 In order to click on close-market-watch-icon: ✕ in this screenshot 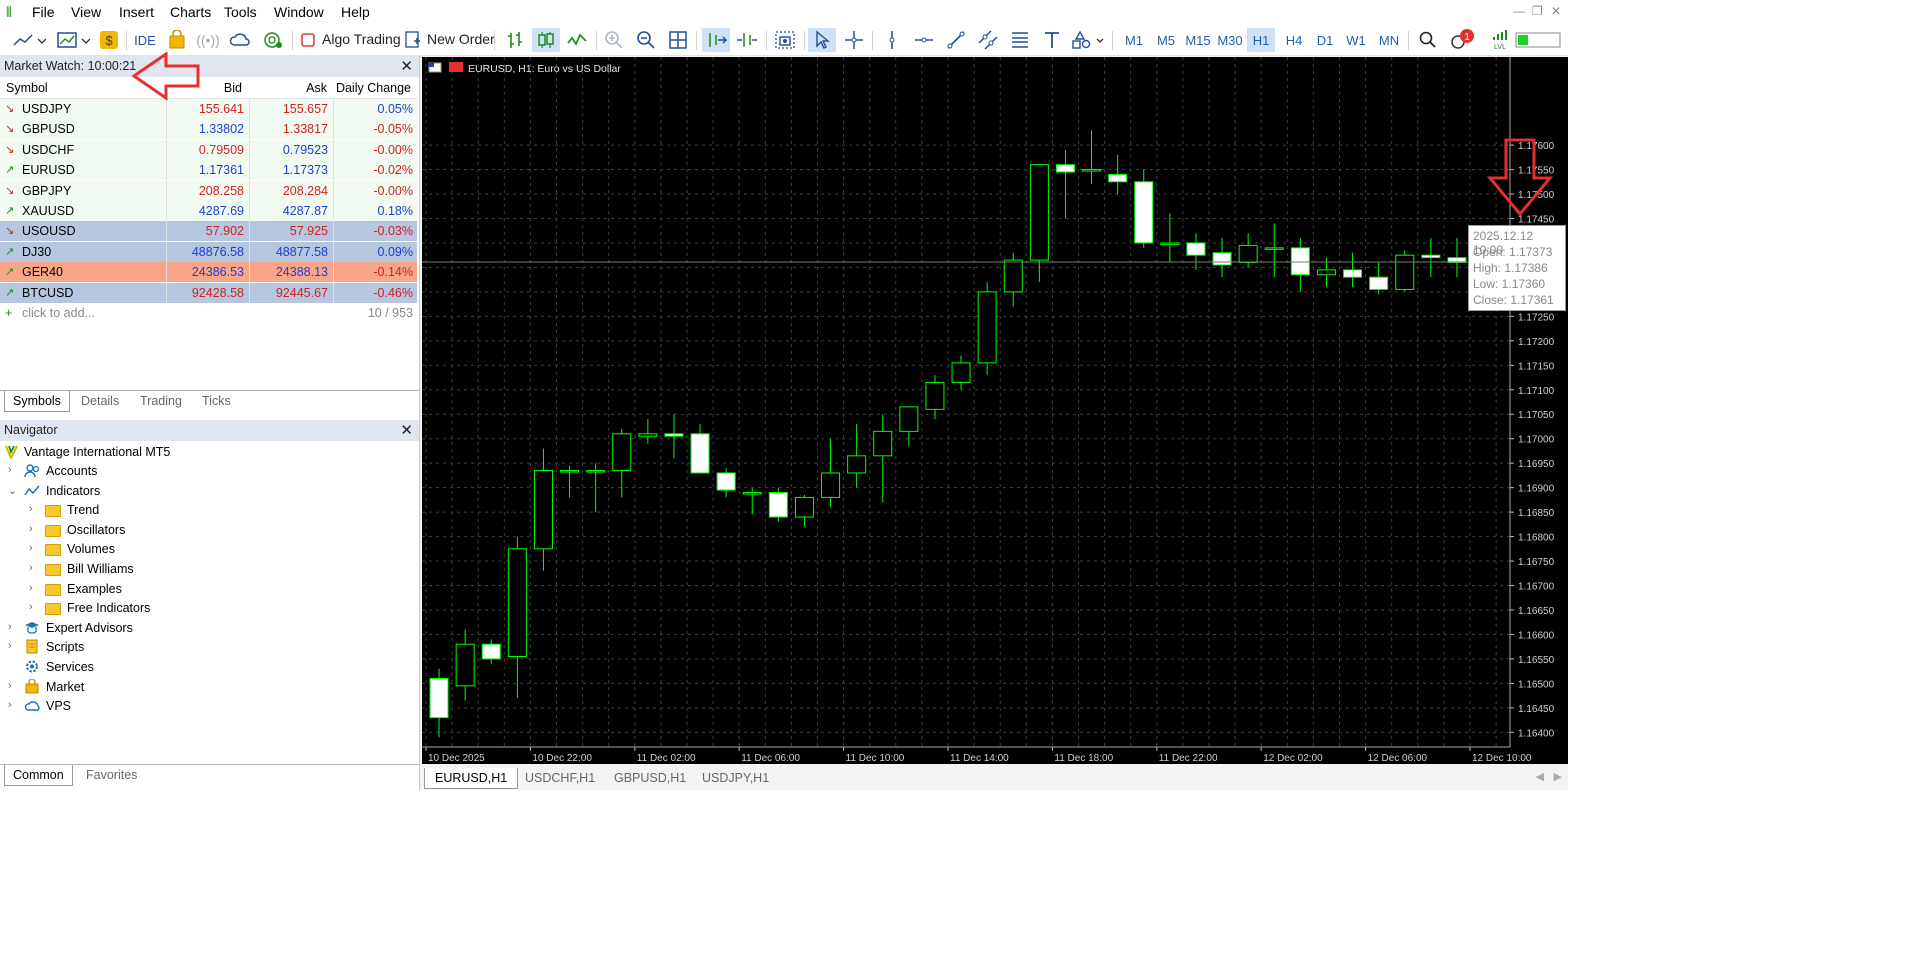, I will do `click(406, 66)`.